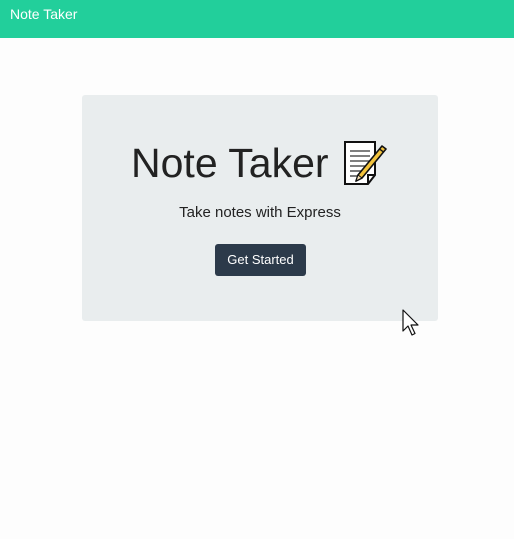  I want to click on get-started-button: Get Started, so click(260, 260).